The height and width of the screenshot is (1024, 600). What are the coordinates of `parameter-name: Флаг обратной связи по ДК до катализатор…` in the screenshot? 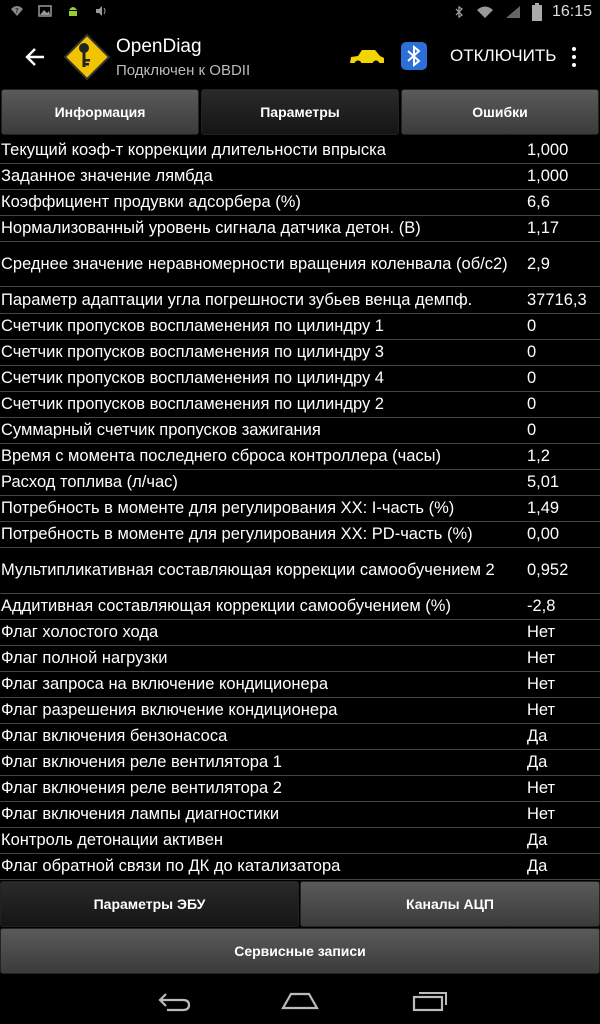 It's located at (171, 866).